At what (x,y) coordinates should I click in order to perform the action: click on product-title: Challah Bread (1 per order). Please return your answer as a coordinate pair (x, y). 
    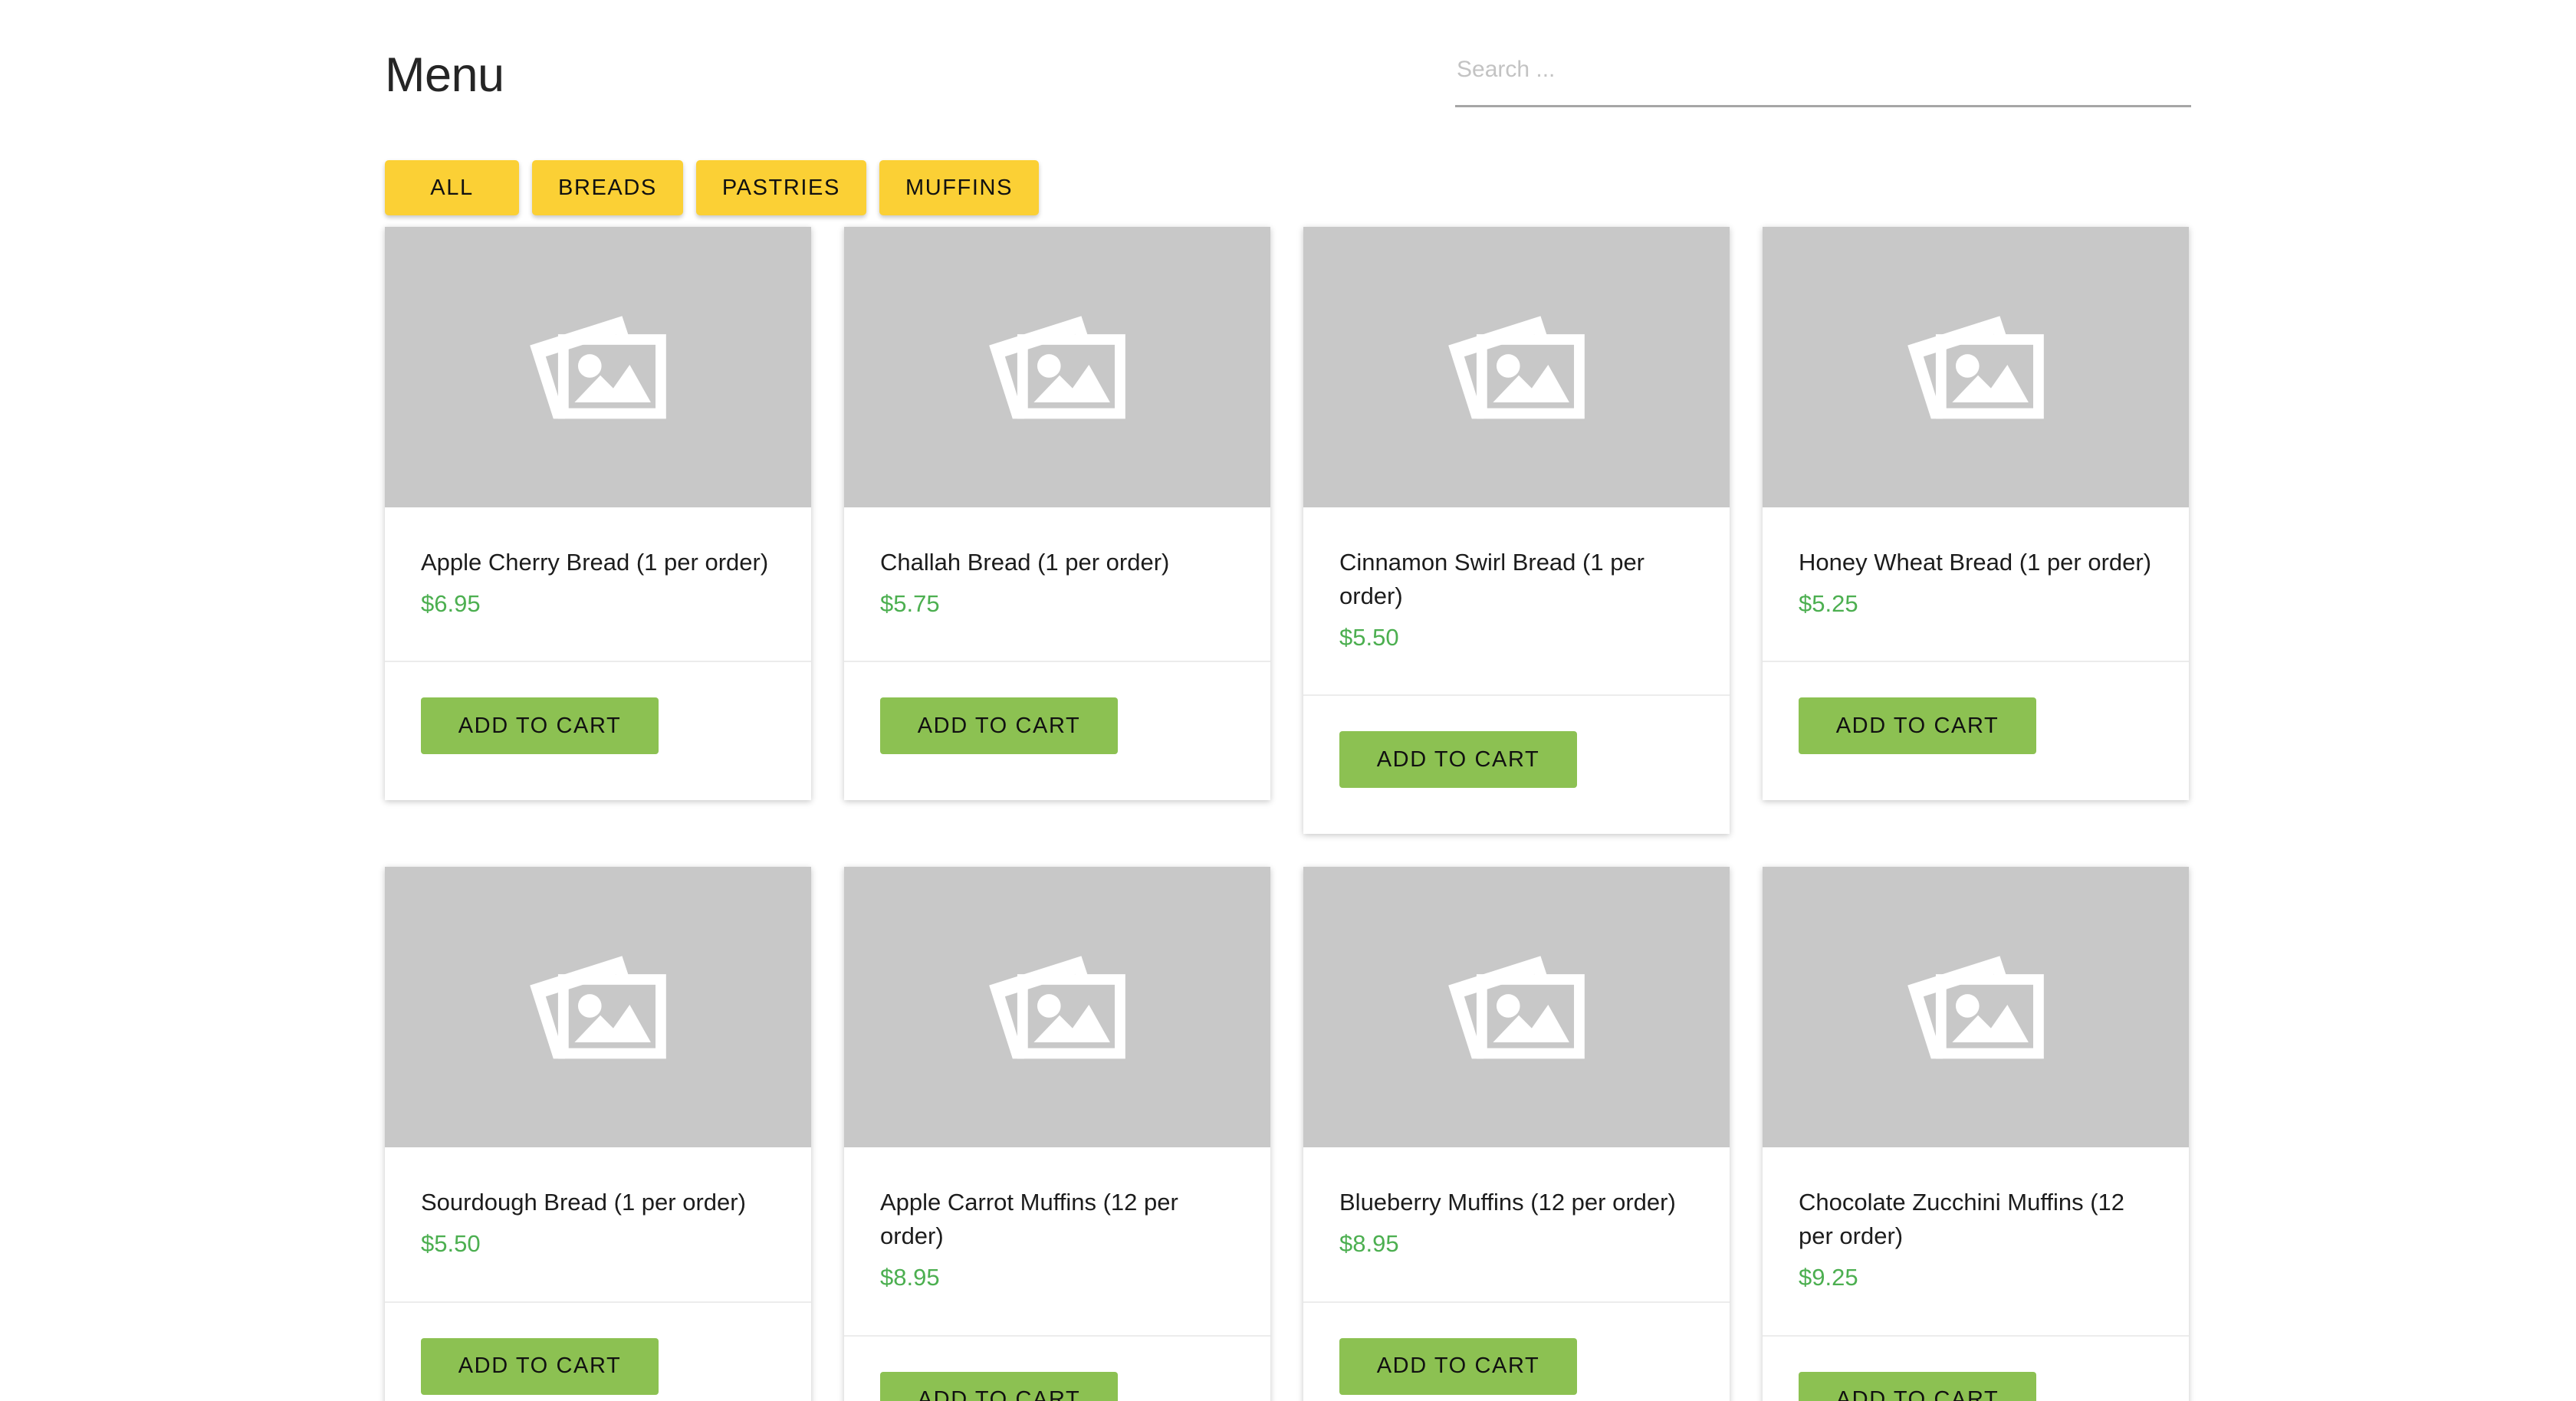
    Looking at the image, I should click on (1025, 562).